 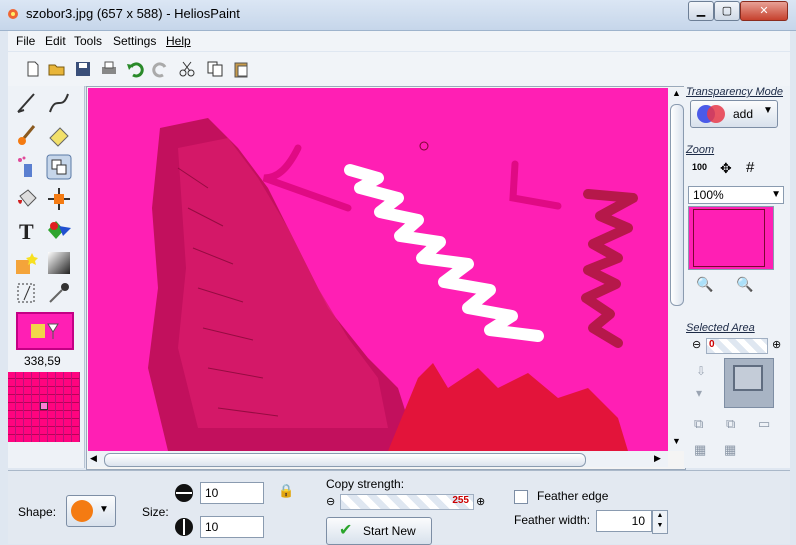 What do you see at coordinates (378, 459) in the screenshot?
I see `horizontal-scrollbar: ◀ ▶` at bounding box center [378, 459].